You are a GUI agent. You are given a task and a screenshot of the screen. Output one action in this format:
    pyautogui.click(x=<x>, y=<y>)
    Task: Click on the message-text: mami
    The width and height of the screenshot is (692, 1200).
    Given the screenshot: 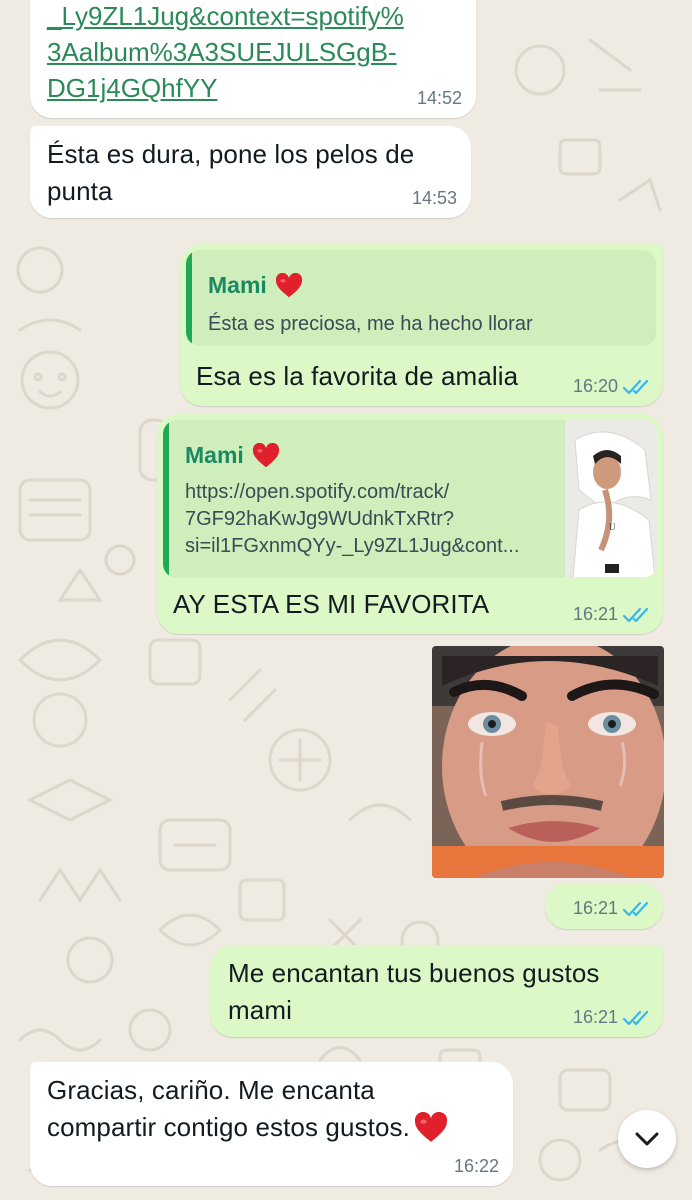 What is the action you would take?
    pyautogui.click(x=260, y=1010)
    